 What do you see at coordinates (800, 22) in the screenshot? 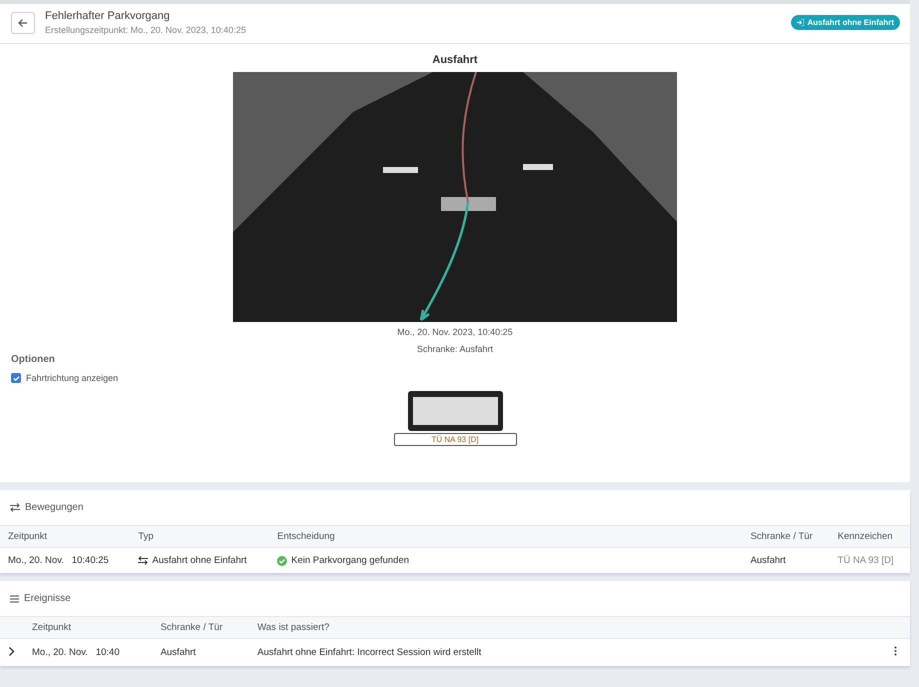
I see `exit-icon` at bounding box center [800, 22].